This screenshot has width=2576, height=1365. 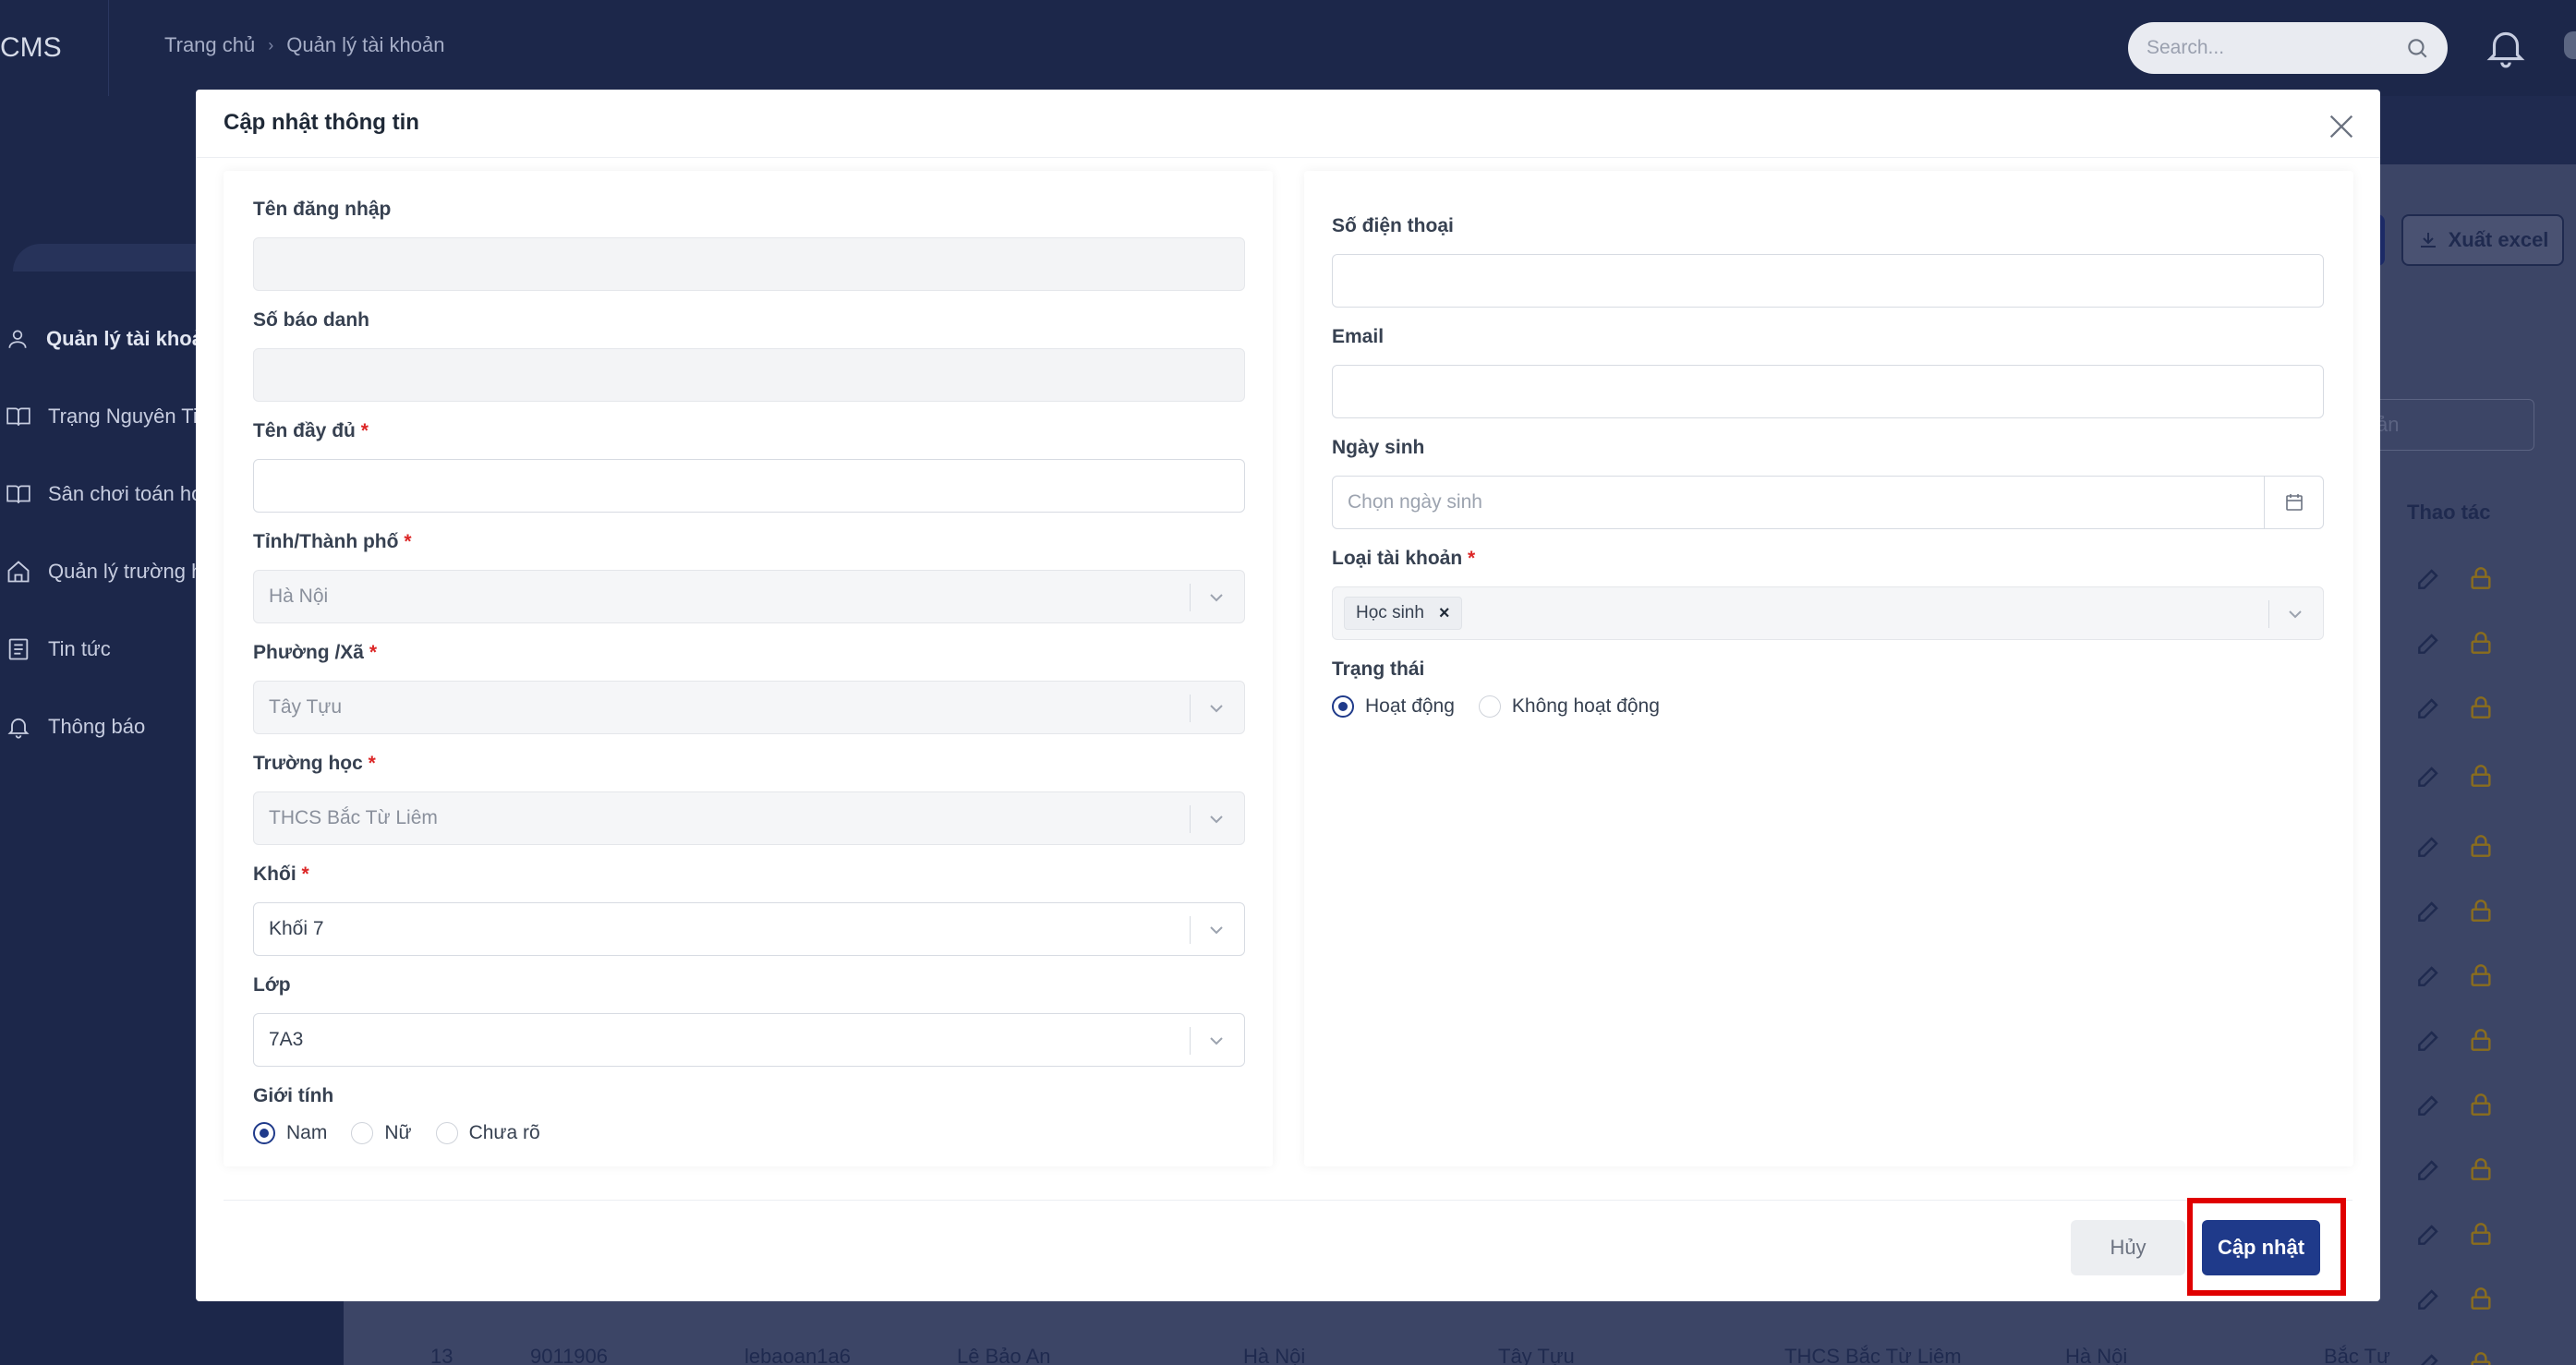 What do you see at coordinates (299, 596) in the screenshot?
I see `province-value: Hà Nội` at bounding box center [299, 596].